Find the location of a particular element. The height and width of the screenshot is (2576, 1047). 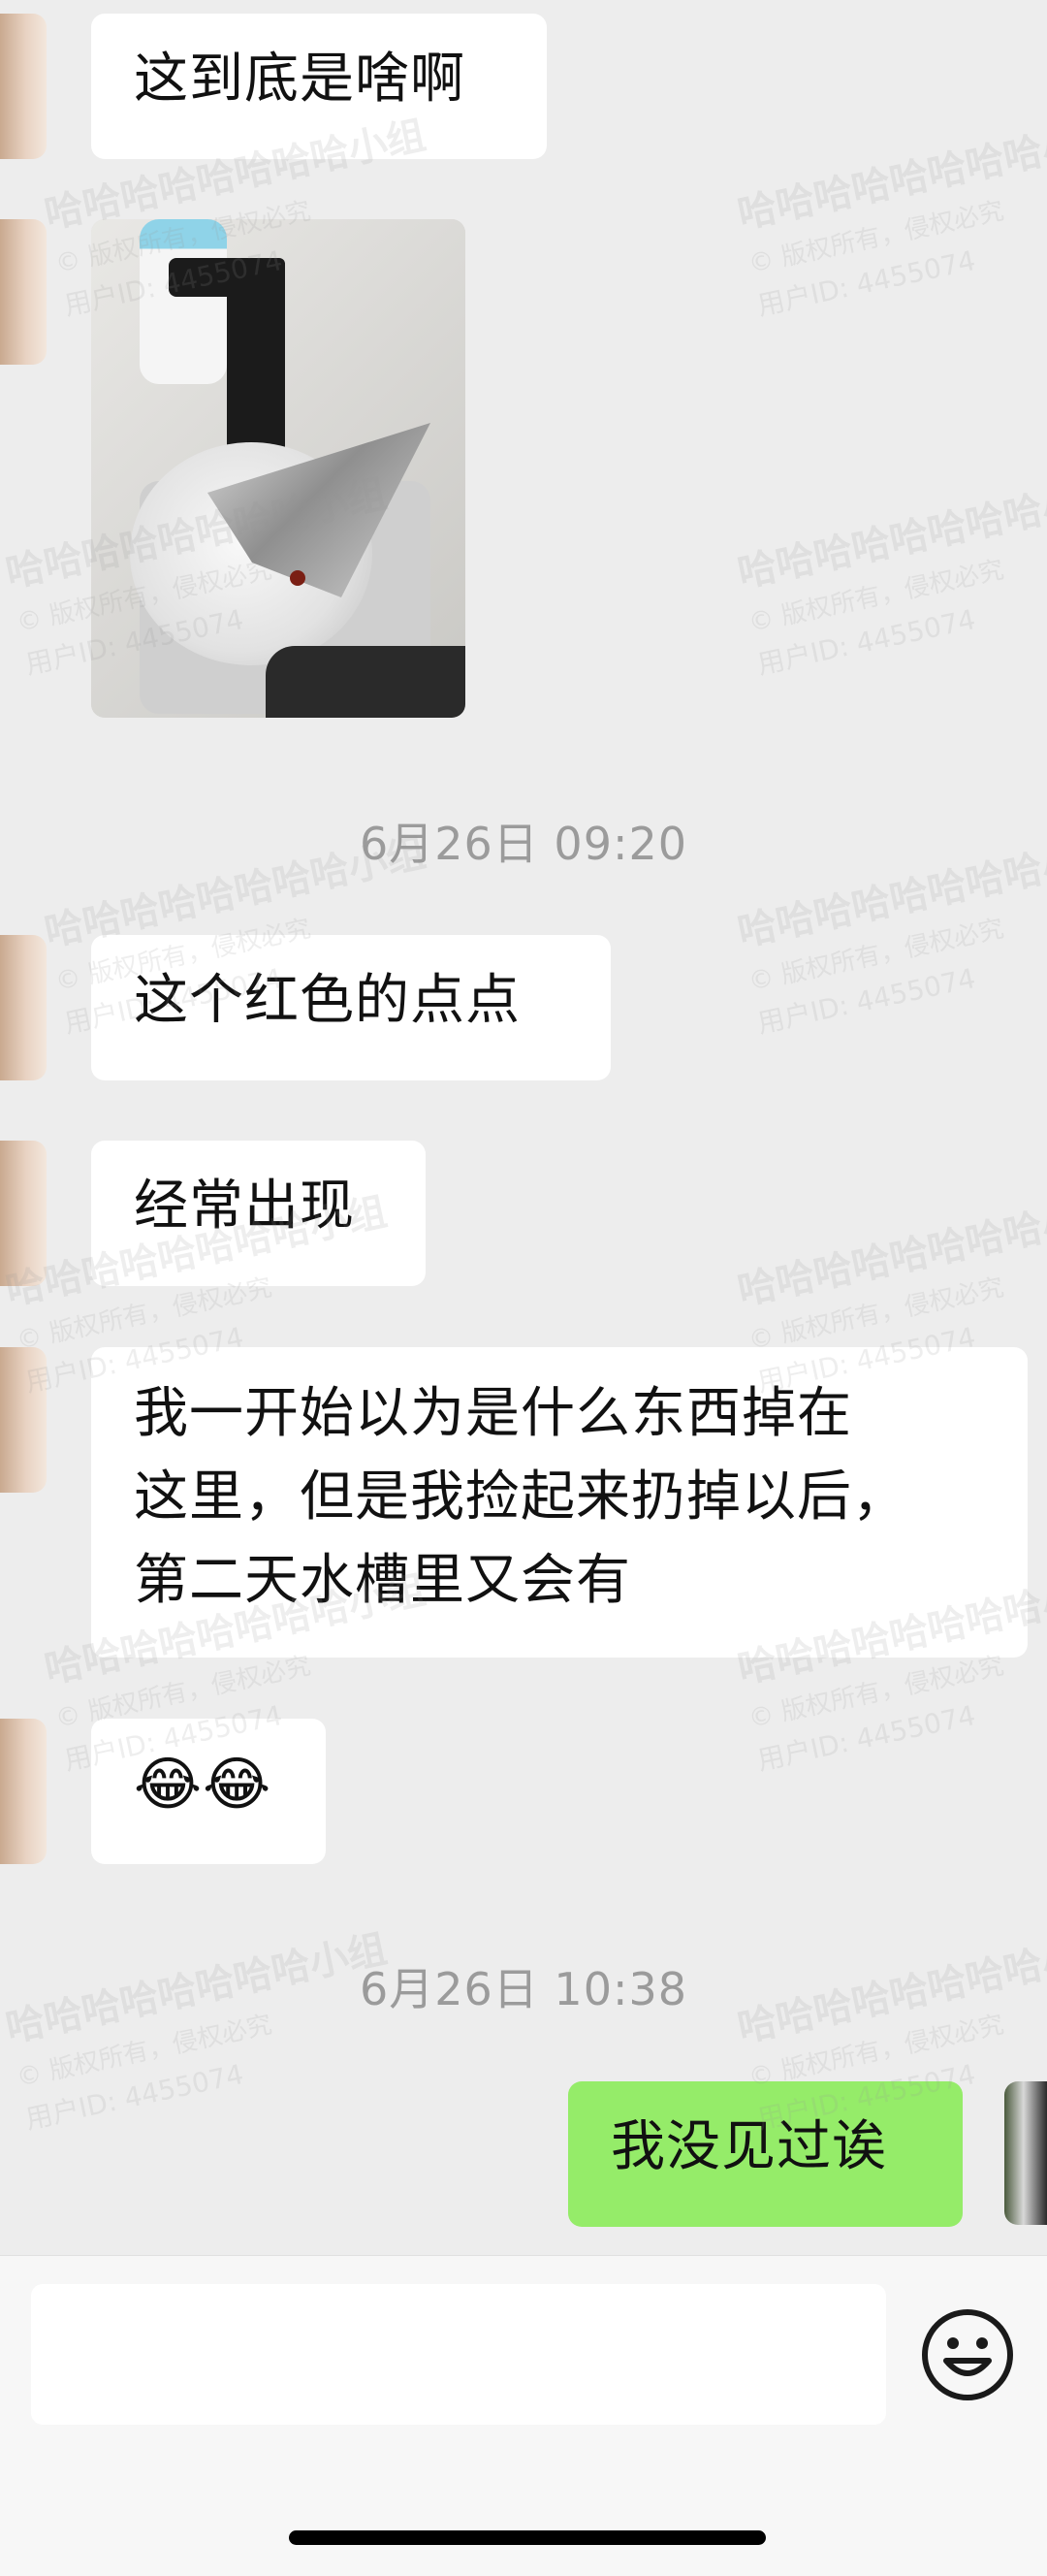

emoji-button is located at coordinates (967, 2354).